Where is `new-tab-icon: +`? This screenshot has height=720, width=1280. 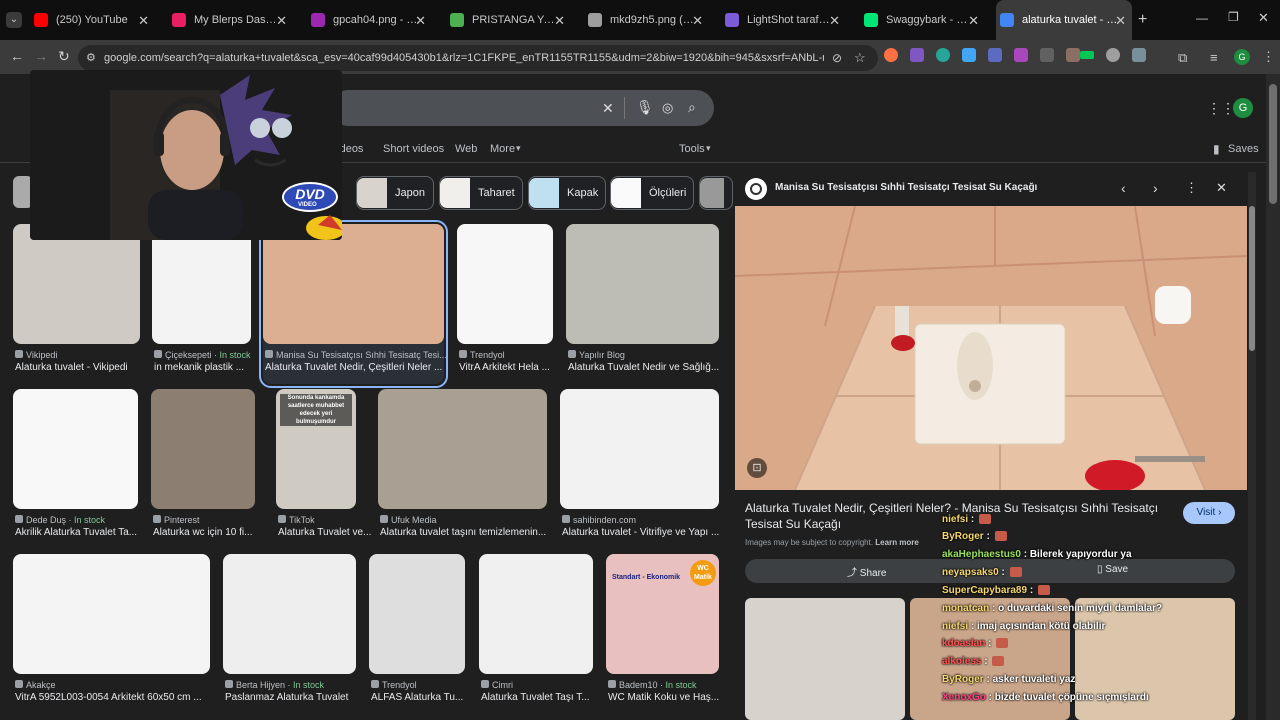
new-tab-icon: + is located at coordinates (1142, 20).